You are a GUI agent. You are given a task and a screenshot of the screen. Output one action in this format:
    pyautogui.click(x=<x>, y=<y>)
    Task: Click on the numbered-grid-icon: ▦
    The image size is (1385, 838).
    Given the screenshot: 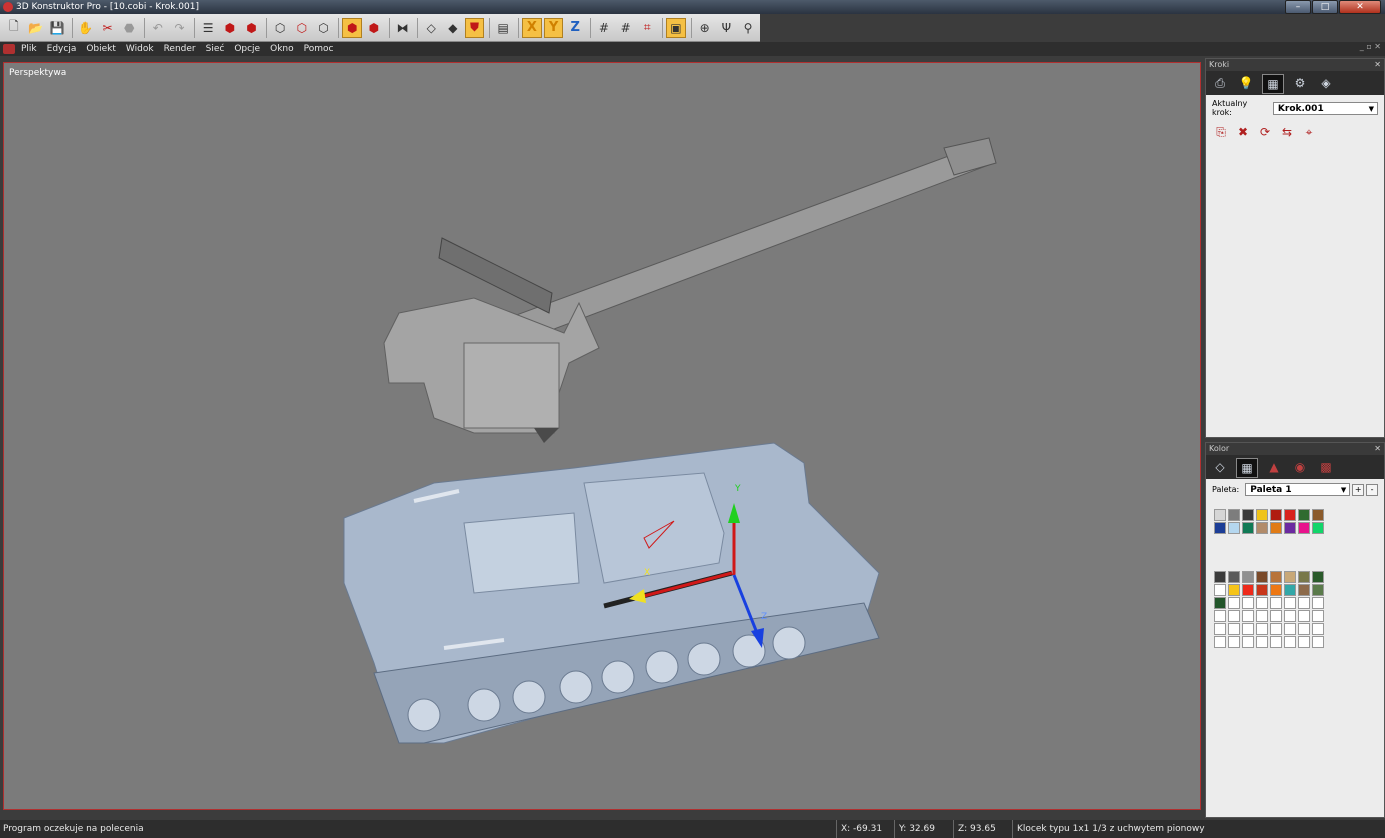 What is the action you would take?
    pyautogui.click(x=1273, y=84)
    